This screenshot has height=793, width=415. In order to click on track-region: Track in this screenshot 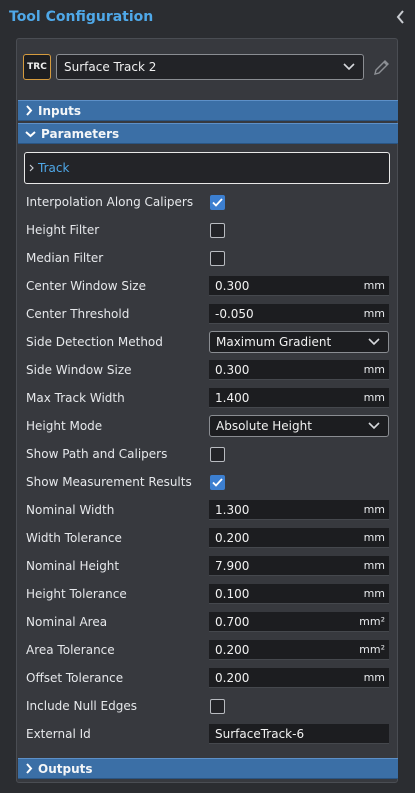, I will do `click(207, 168)`.